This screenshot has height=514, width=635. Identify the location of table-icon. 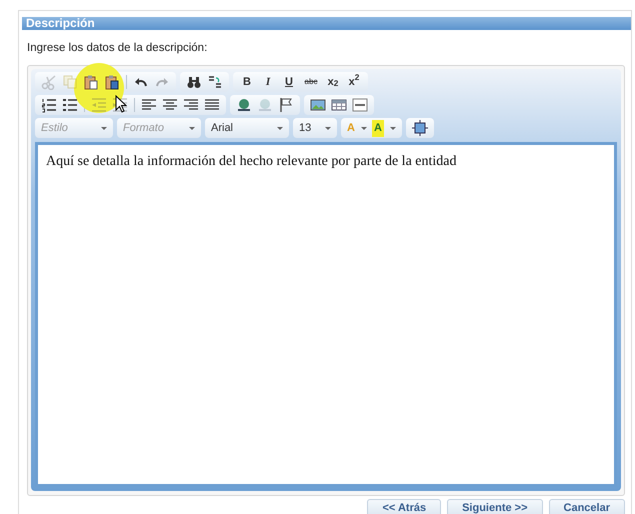
(339, 105).